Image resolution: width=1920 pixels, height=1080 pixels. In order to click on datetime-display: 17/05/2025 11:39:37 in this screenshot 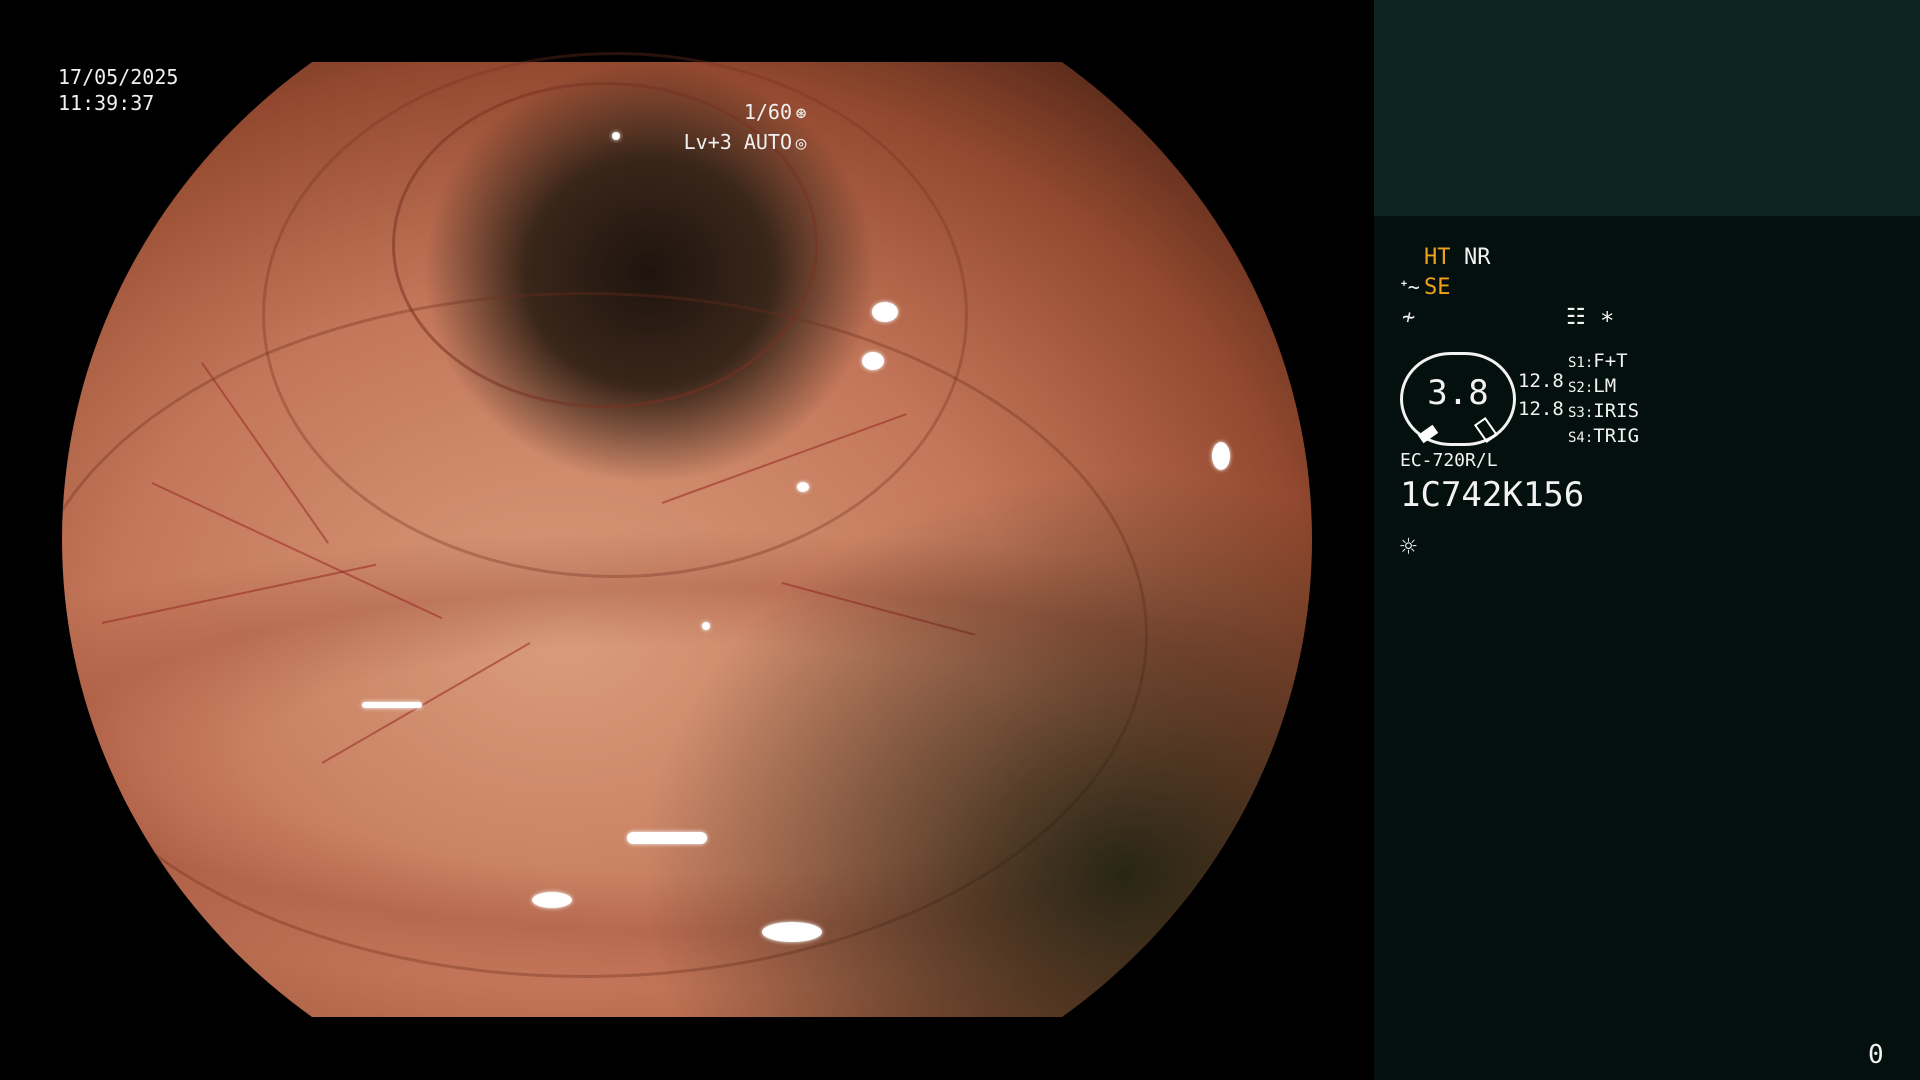, I will do `click(118, 90)`.